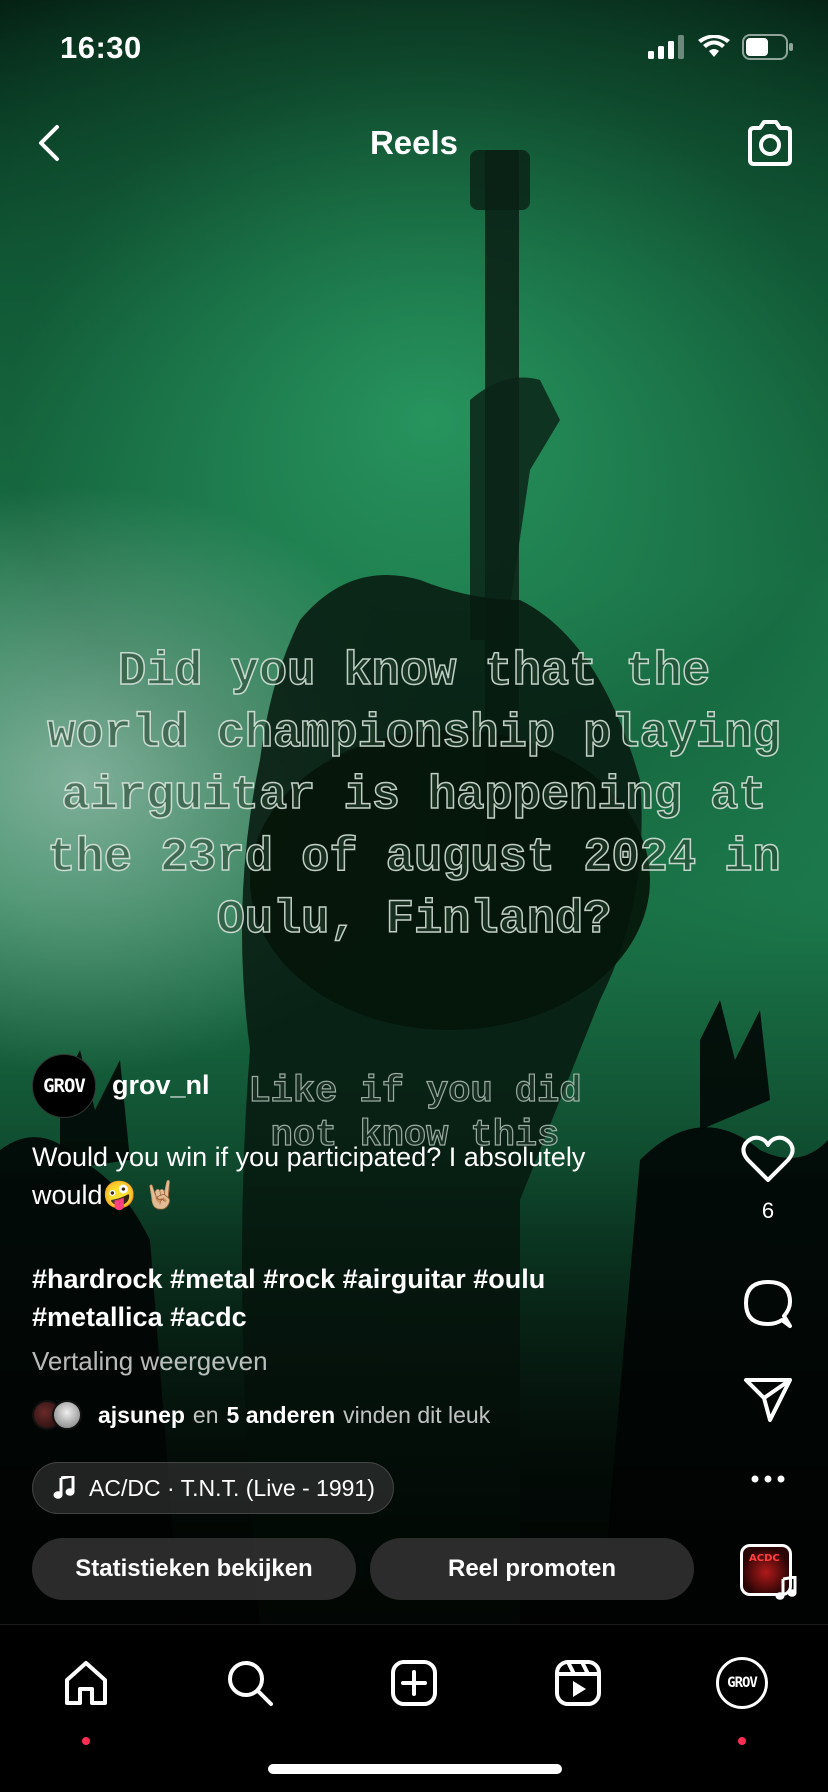  What do you see at coordinates (141, 1414) in the screenshot?
I see `liked-by-user: ajsunep` at bounding box center [141, 1414].